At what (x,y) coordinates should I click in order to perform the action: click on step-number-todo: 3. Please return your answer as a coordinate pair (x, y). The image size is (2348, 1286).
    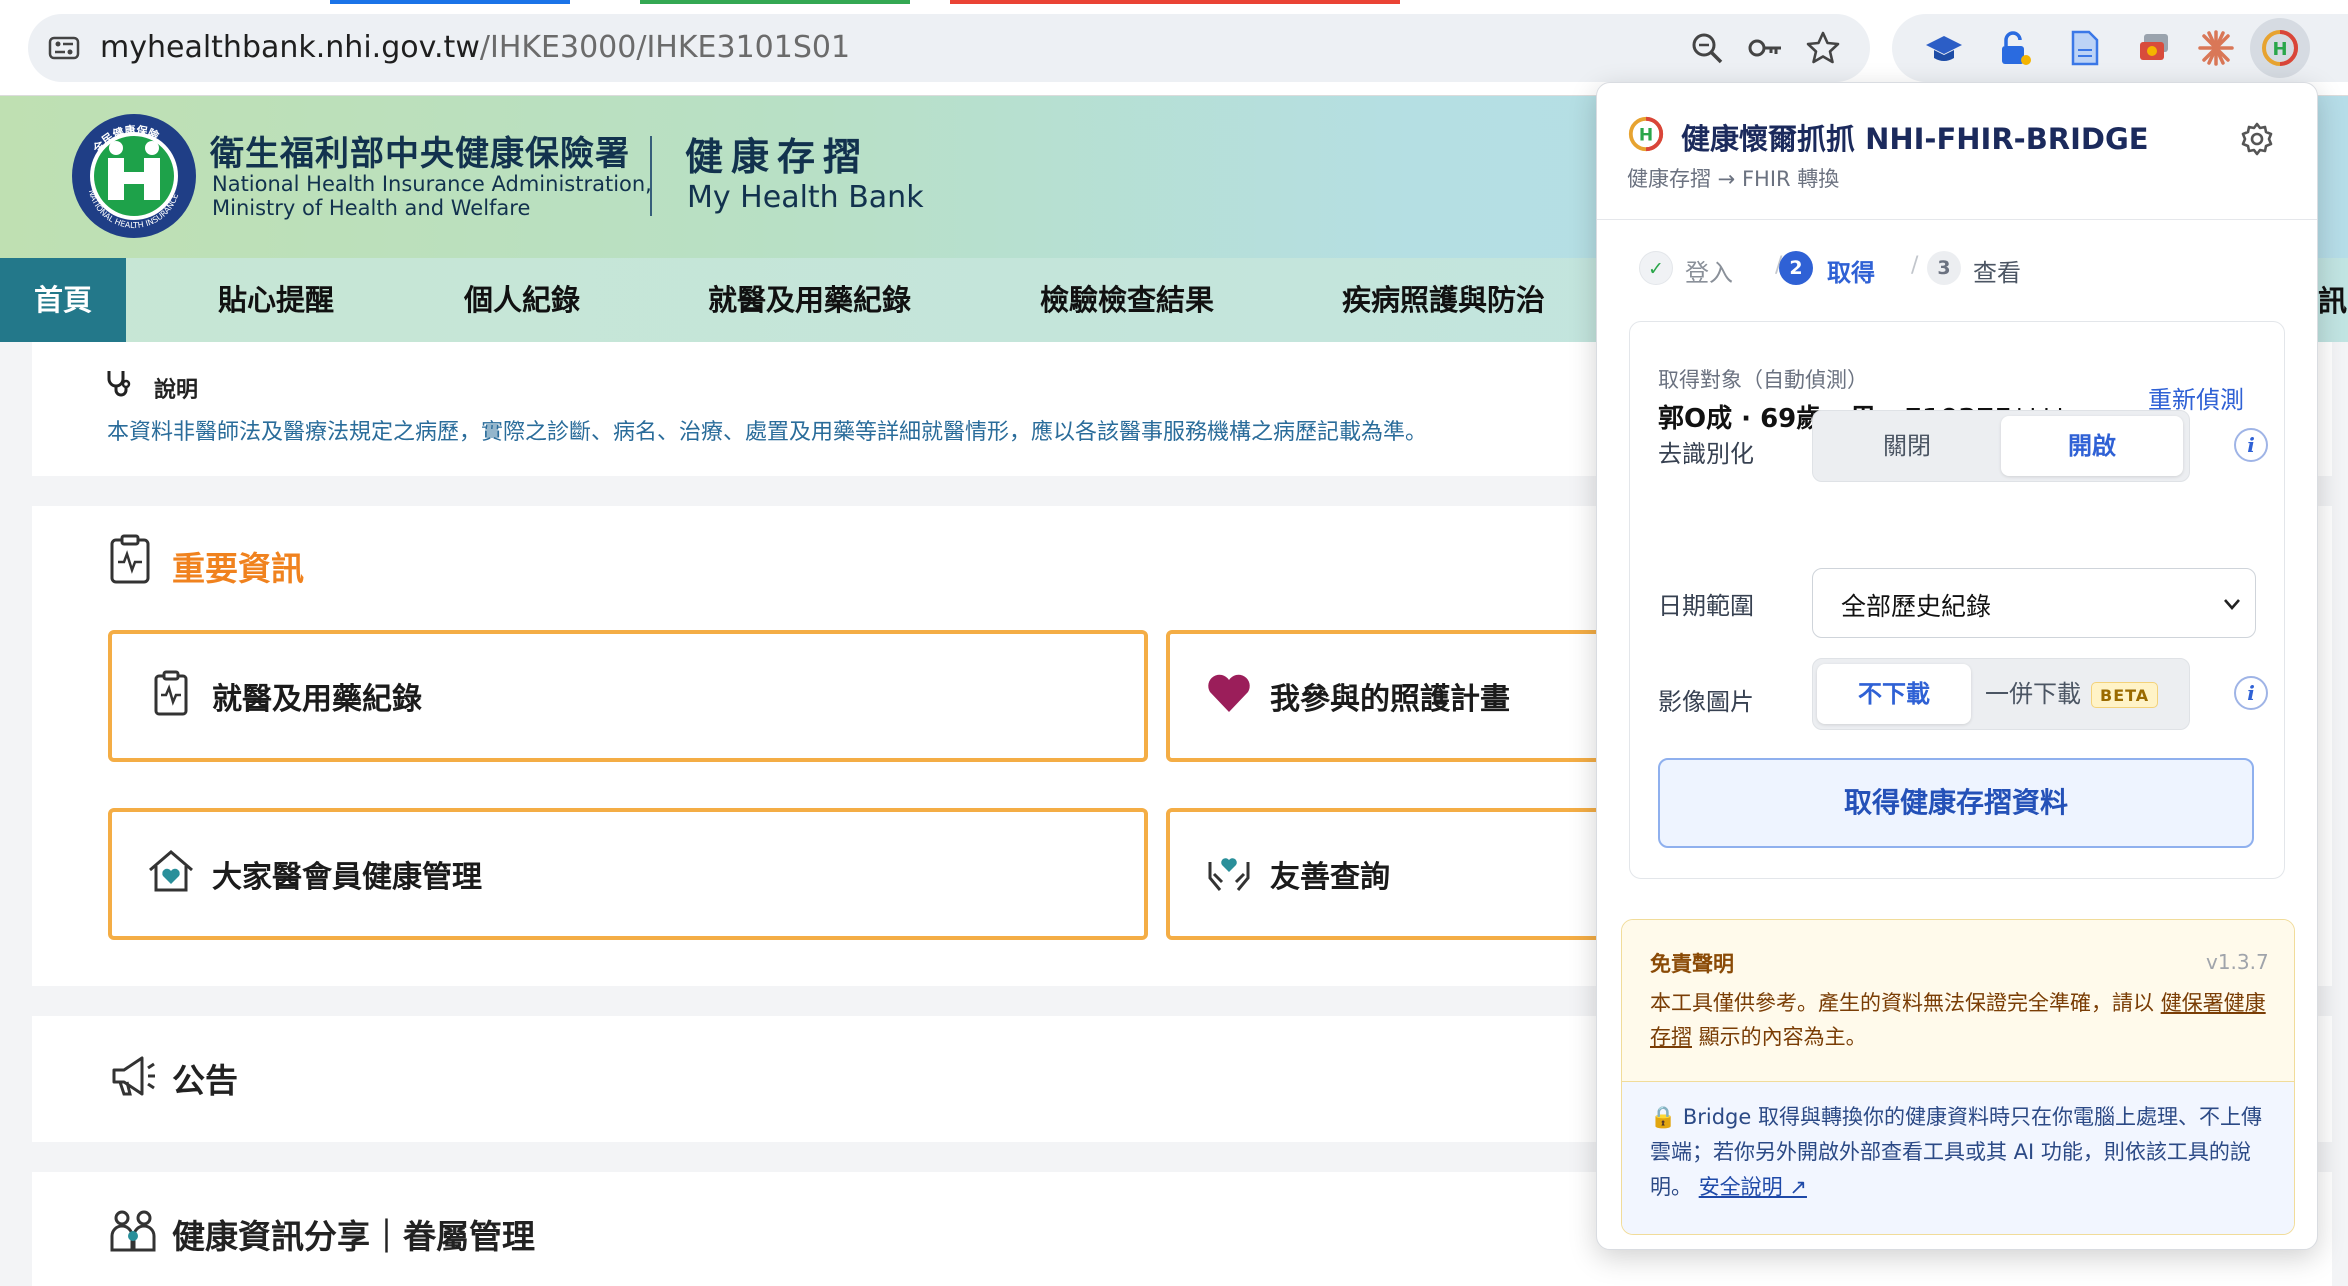
    Looking at the image, I should click on (1944, 268).